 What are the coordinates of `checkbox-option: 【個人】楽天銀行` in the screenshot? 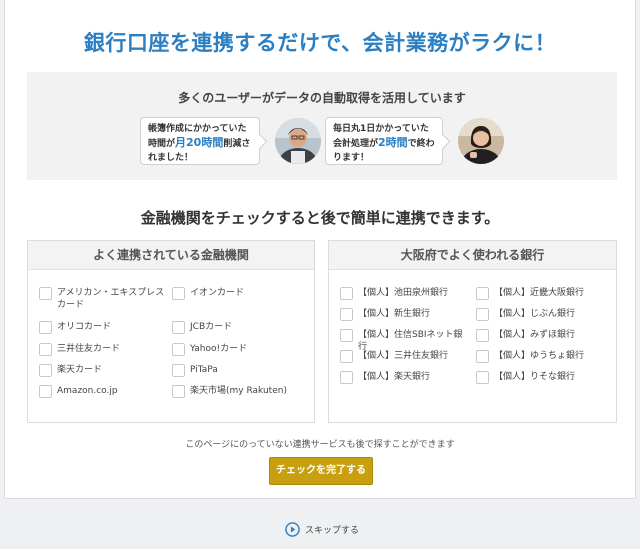 It's located at (405, 377).